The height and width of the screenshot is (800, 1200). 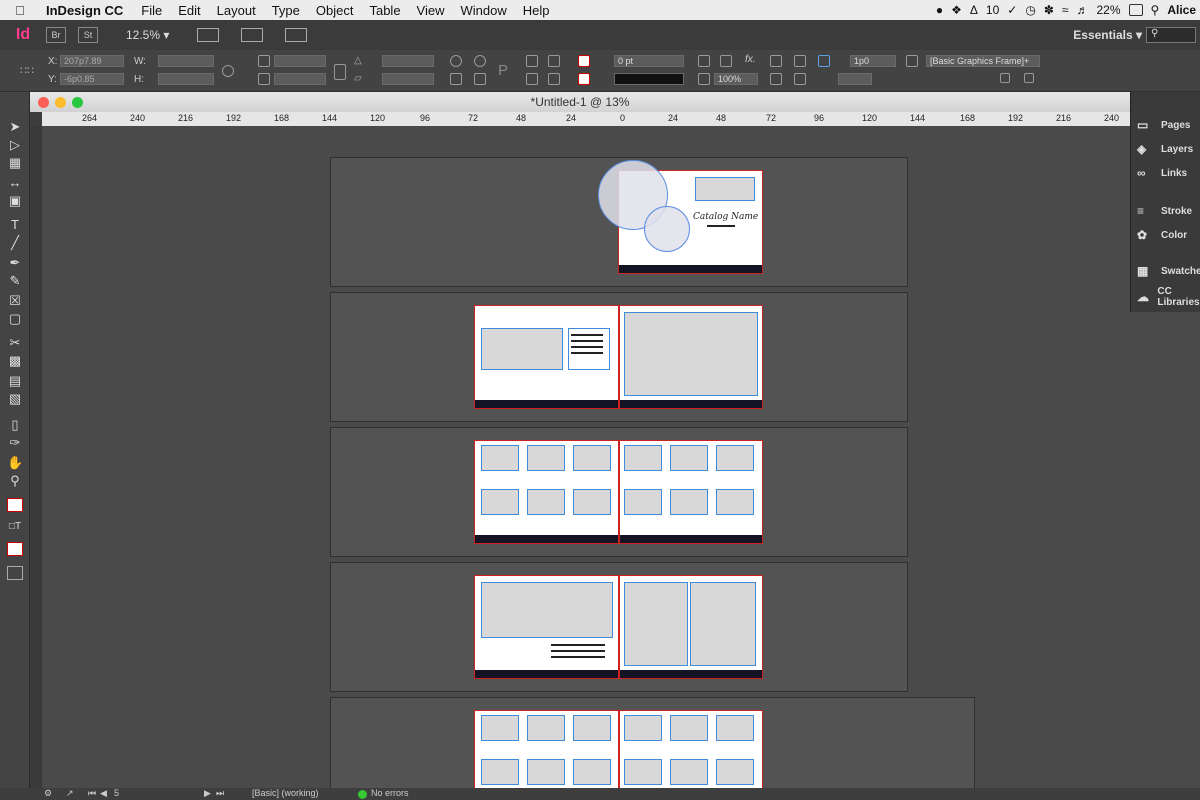 I want to click on panel-stroke: ≡ Stroke, so click(x=1164, y=211).